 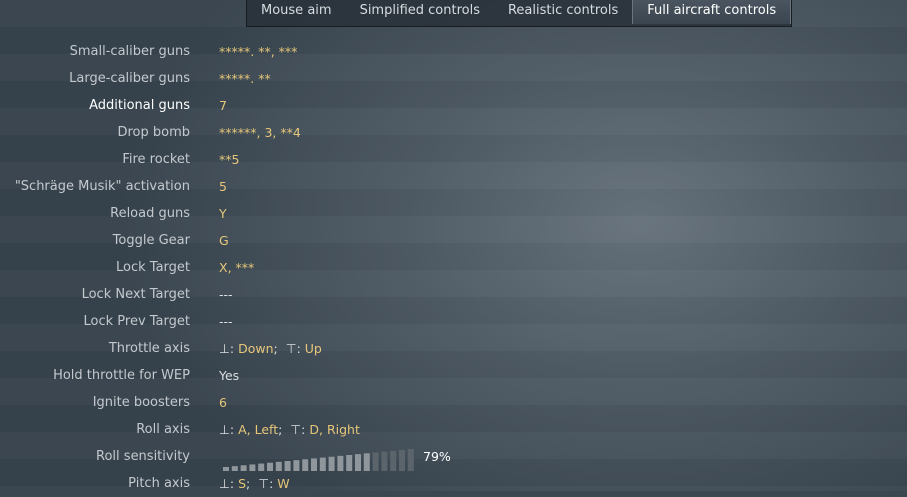 I want to click on control-binding: Y, so click(x=223, y=213).